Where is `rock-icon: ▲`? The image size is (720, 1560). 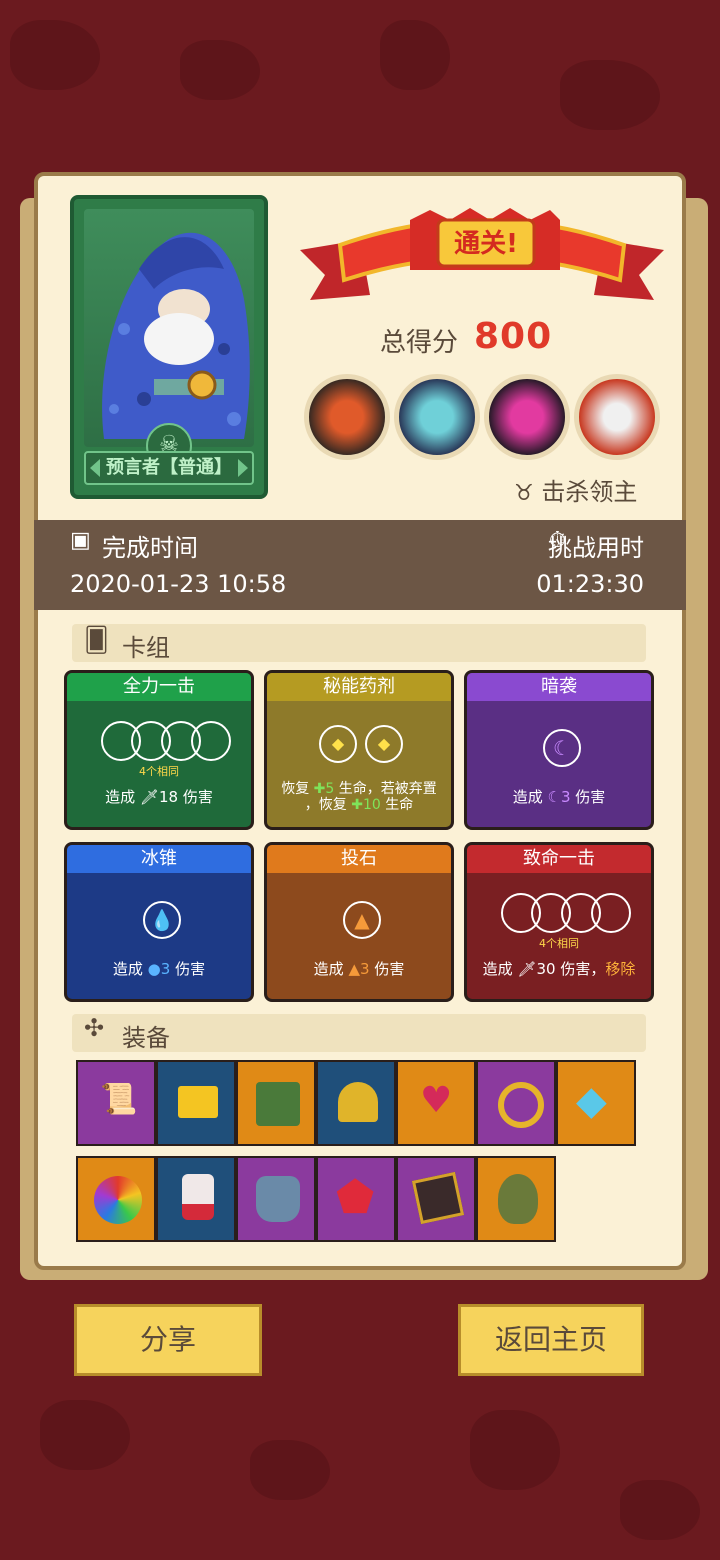 rock-icon: ▲ is located at coordinates (362, 920).